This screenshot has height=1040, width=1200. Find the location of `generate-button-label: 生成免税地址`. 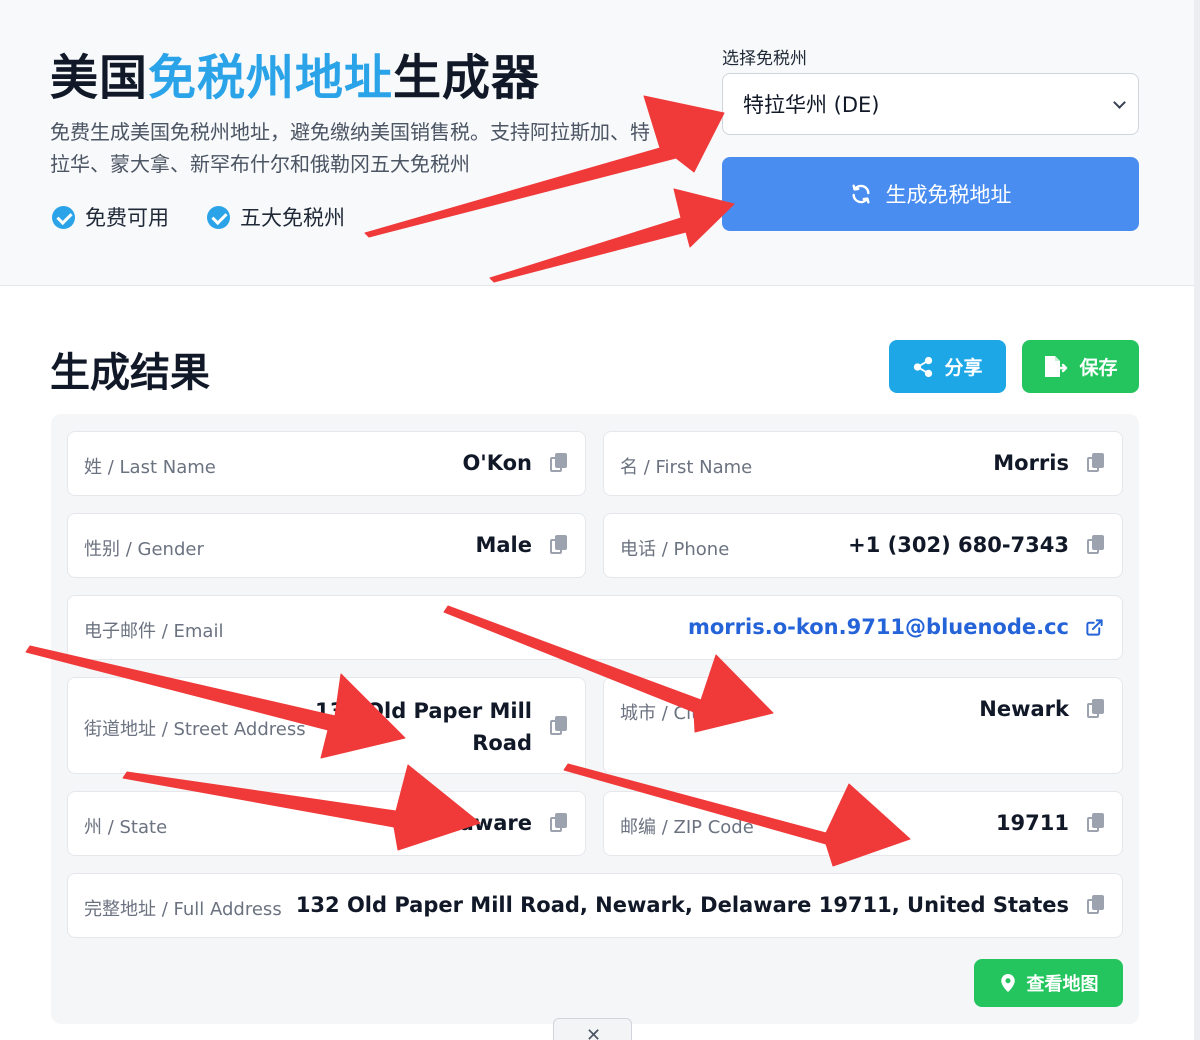

generate-button-label: 生成免税地址 is located at coordinates (948, 195).